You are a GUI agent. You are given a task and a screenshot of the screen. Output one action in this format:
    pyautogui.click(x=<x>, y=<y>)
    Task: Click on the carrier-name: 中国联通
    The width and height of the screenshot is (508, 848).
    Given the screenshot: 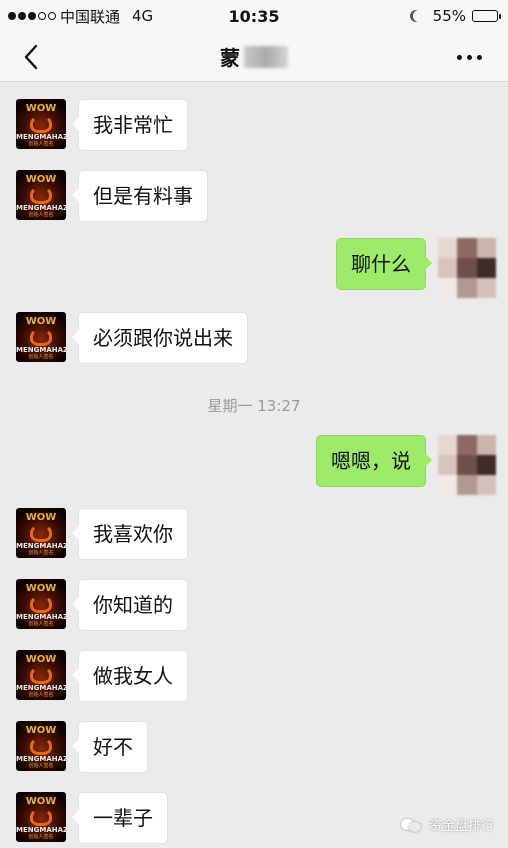 What is the action you would take?
    pyautogui.click(x=90, y=16)
    